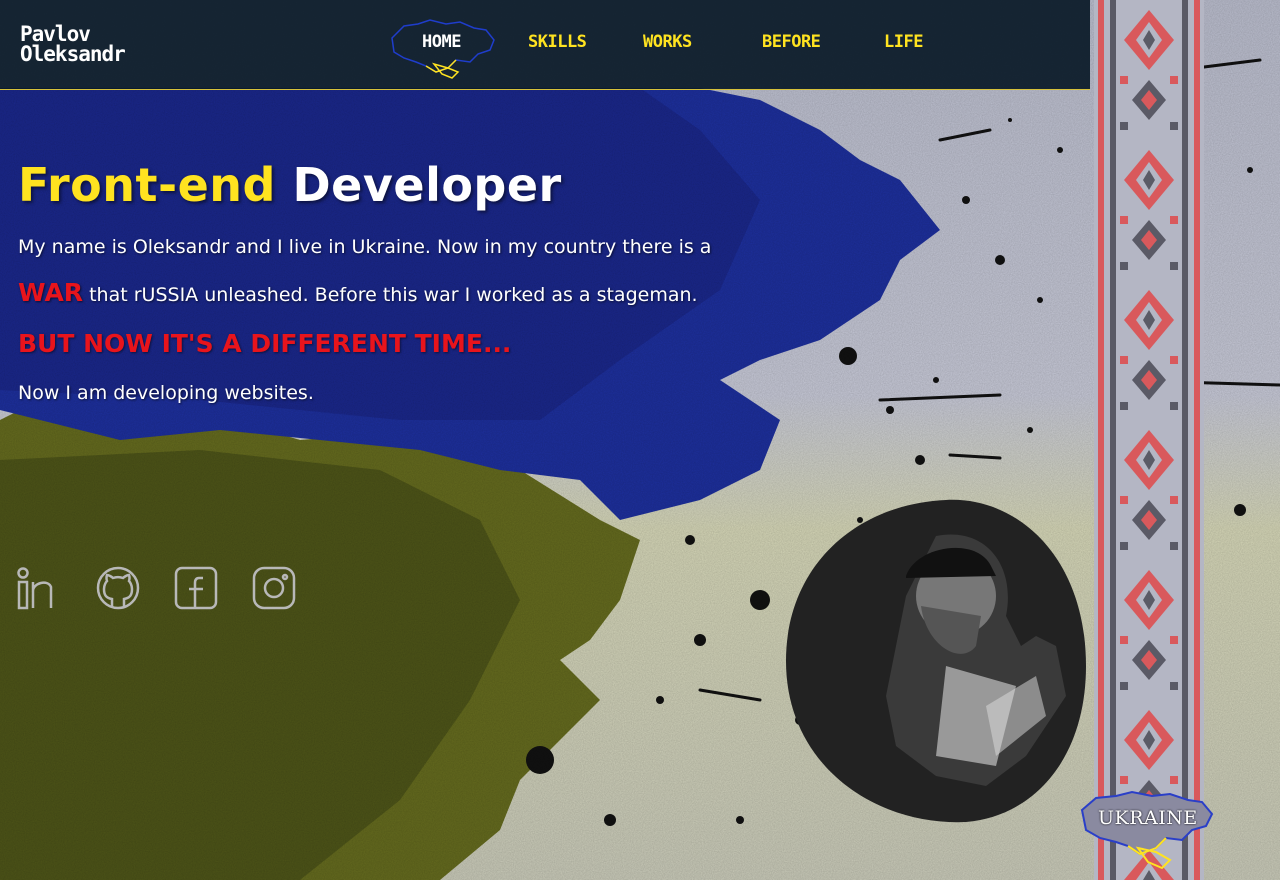 The image size is (1280, 880). What do you see at coordinates (51, 292) in the screenshot?
I see `war-word: WAR` at bounding box center [51, 292].